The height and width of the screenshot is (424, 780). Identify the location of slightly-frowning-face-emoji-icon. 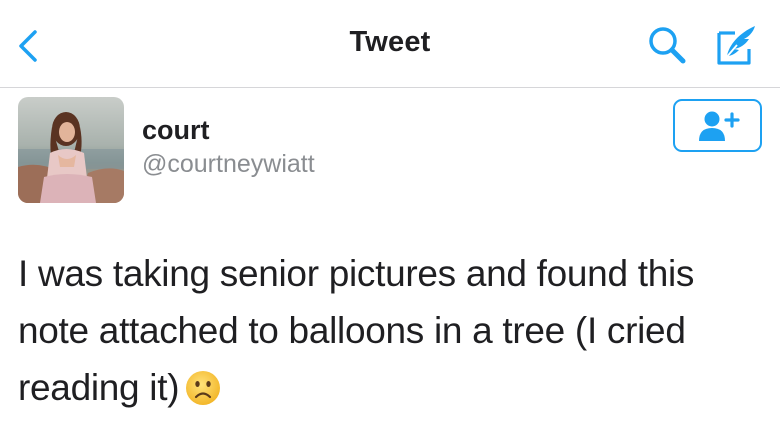
(203, 393).